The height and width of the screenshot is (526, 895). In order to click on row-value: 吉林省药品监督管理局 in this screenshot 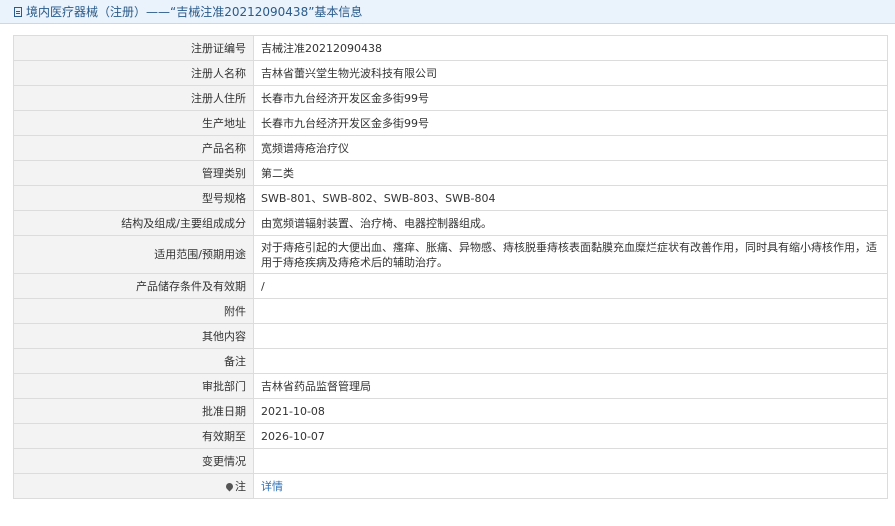, I will do `click(570, 386)`.